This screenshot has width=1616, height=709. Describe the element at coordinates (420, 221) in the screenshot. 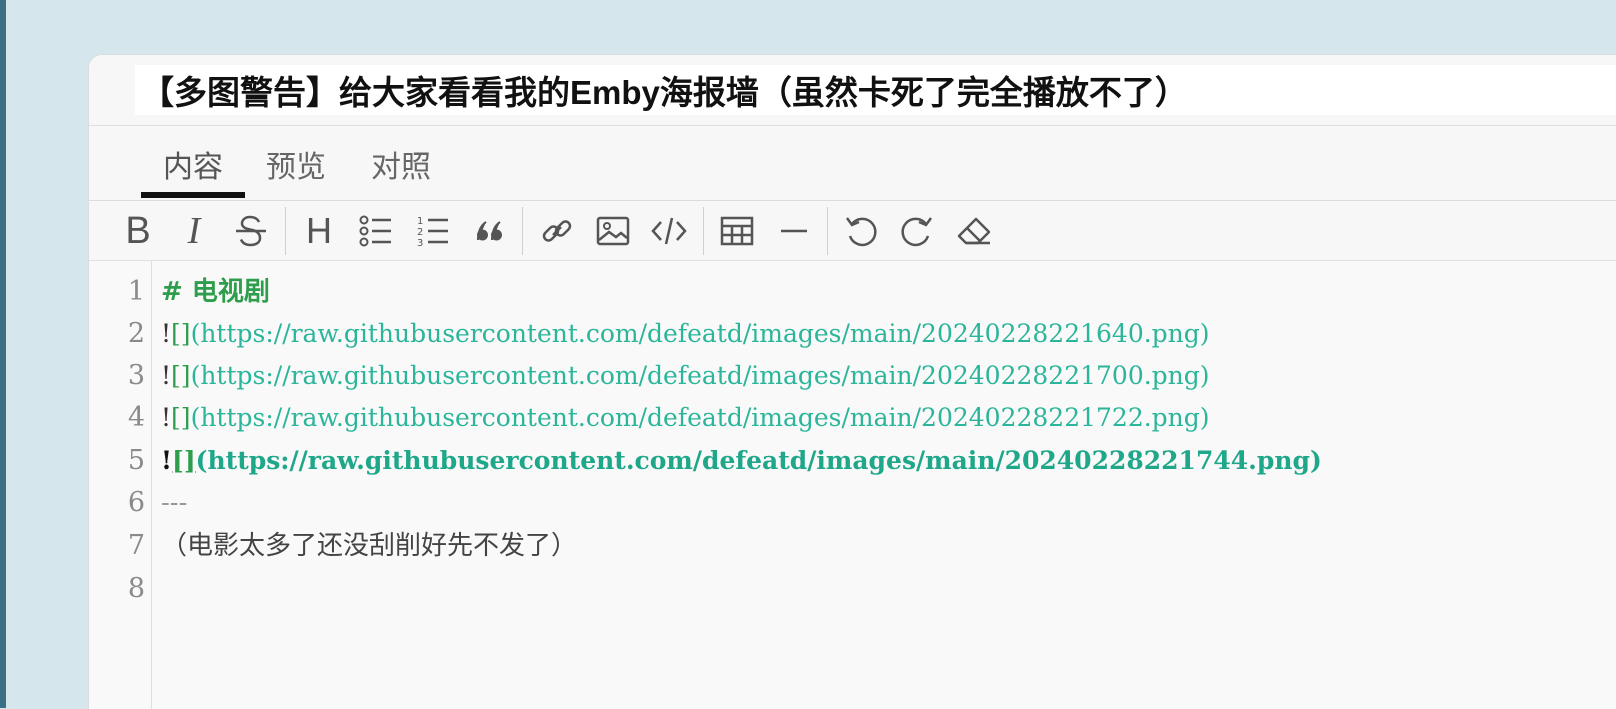

I see `svg-text: 1` at that location.